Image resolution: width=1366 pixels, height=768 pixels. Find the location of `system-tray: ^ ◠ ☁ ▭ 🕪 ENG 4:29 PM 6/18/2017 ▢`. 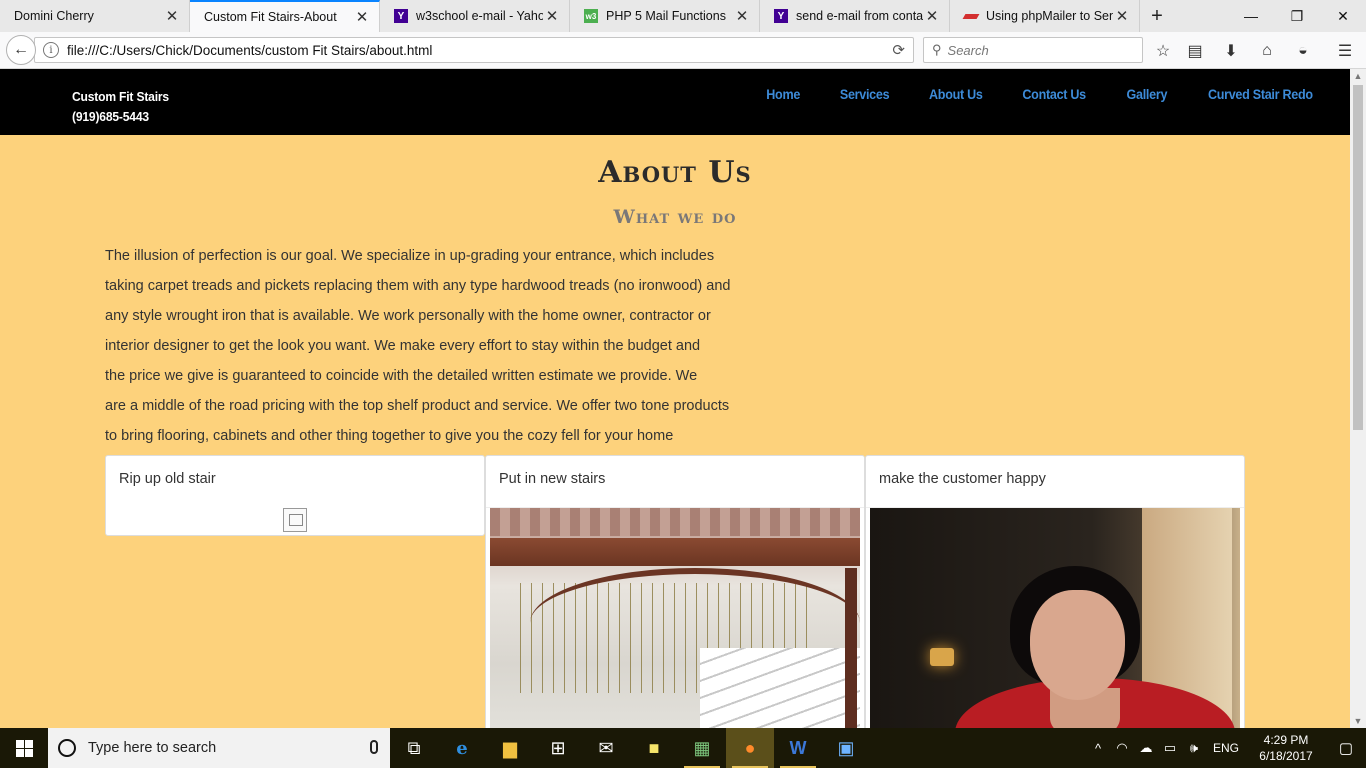

system-tray: ^ ◠ ☁ ▭ 🕪 ENG 4:29 PM 6/18/2017 ▢ is located at coordinates (1226, 748).